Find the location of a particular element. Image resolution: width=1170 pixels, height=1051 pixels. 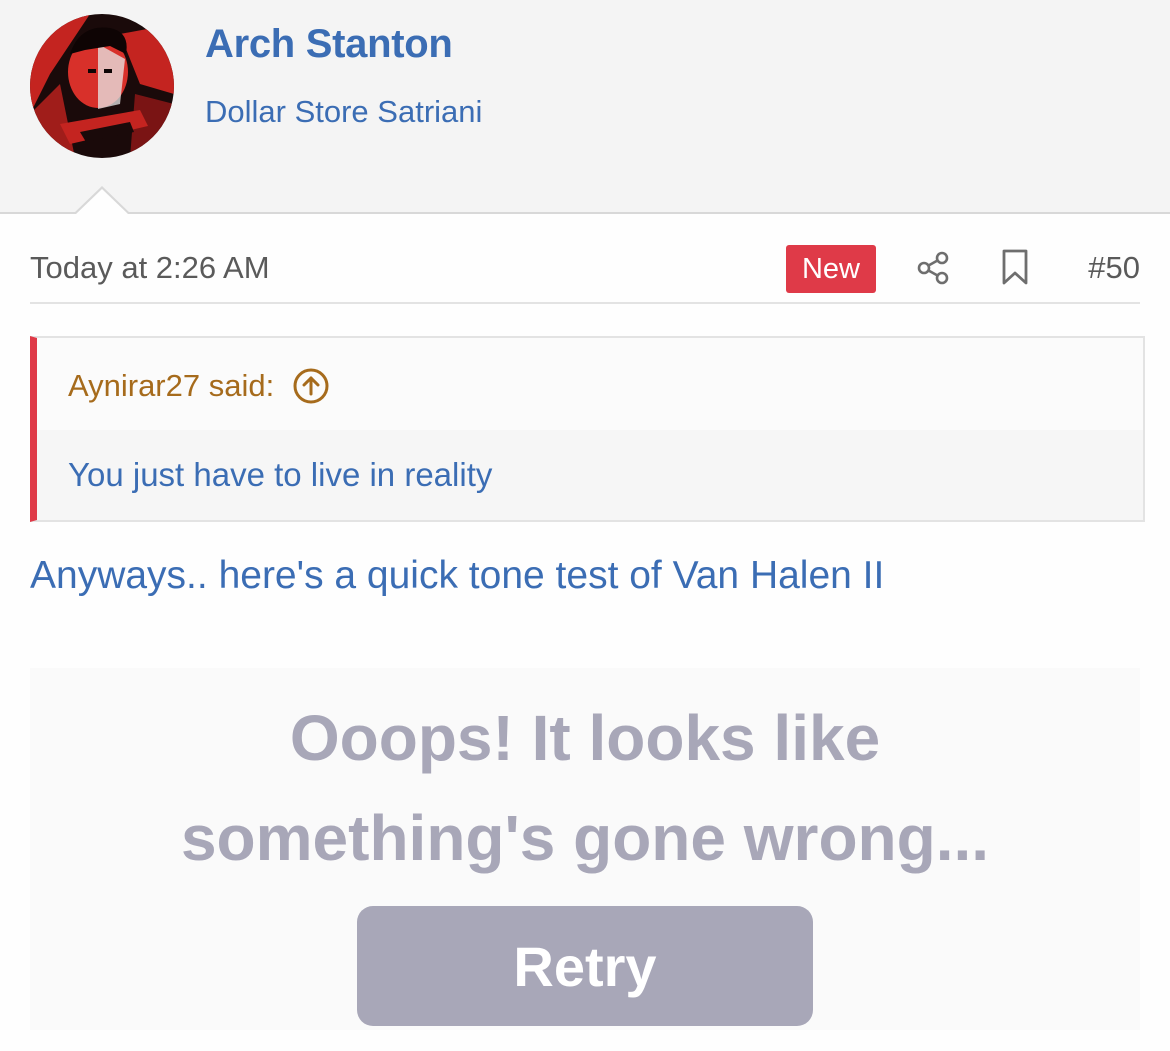

bookmark-icon is located at coordinates (1015, 267).